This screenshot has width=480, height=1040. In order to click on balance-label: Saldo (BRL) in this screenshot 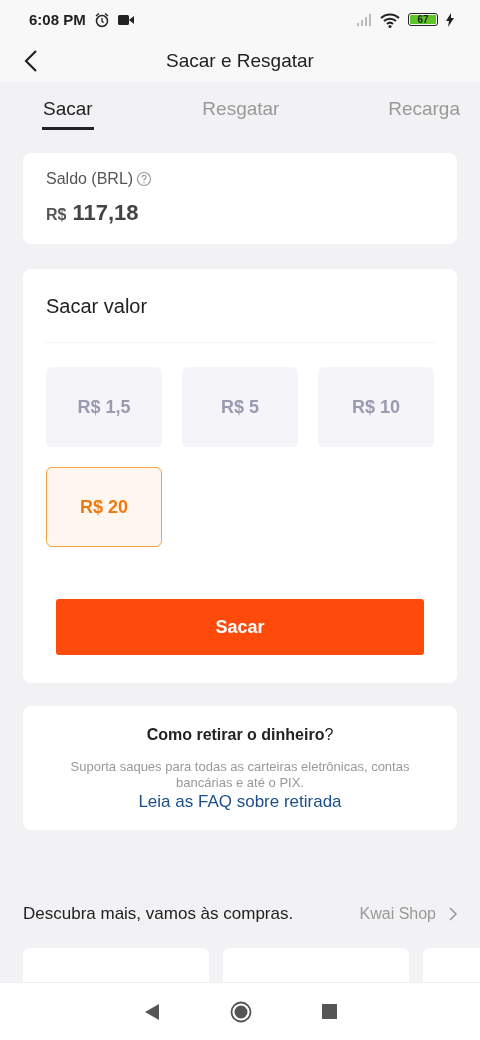, I will do `click(90, 179)`.